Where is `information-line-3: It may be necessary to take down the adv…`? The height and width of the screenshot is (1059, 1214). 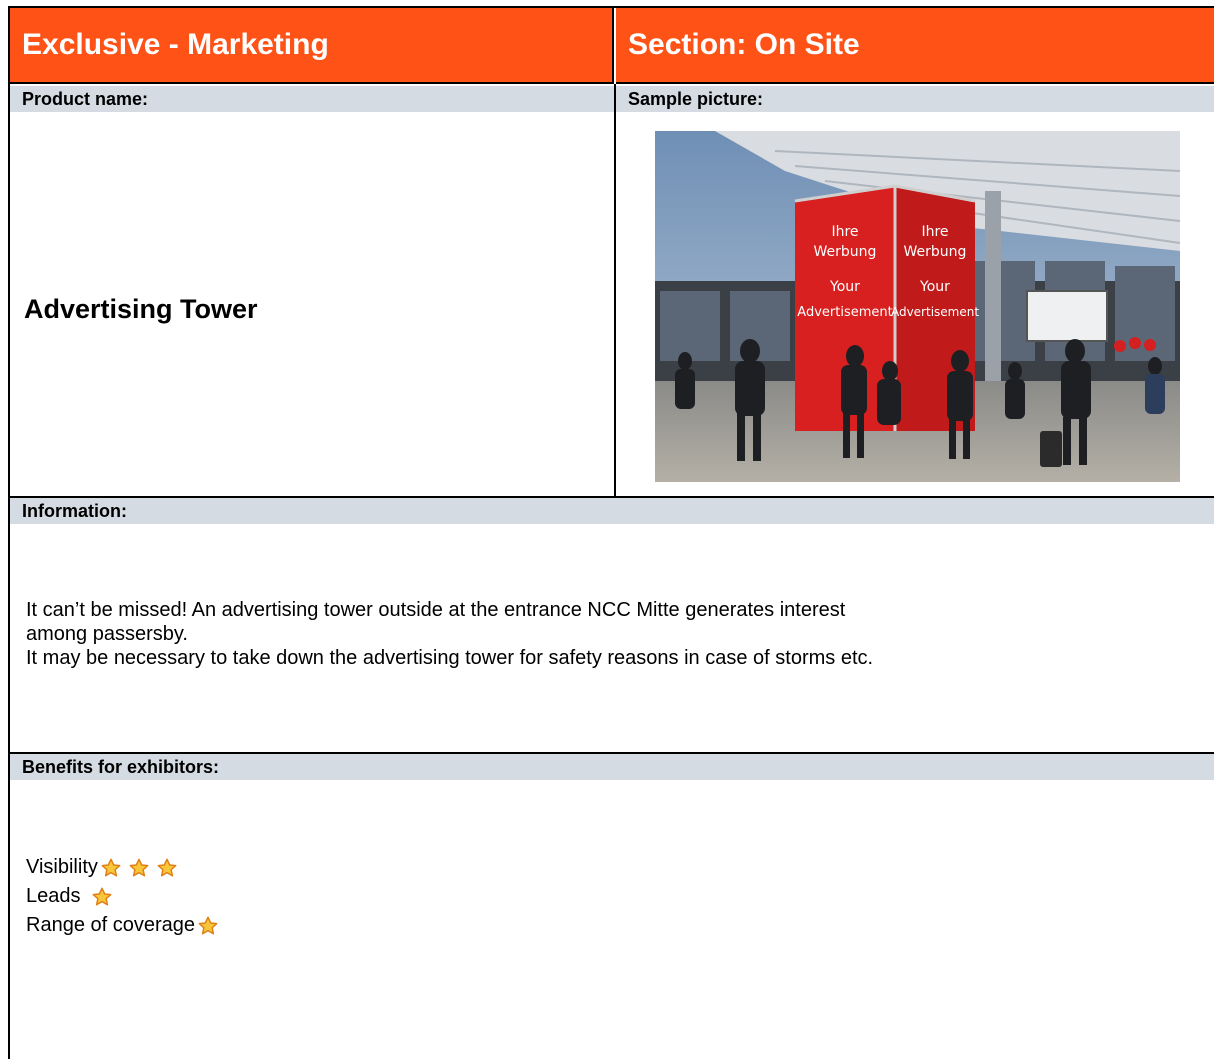
information-line-3: It may be necessary to take down the adv… is located at coordinates (450, 658).